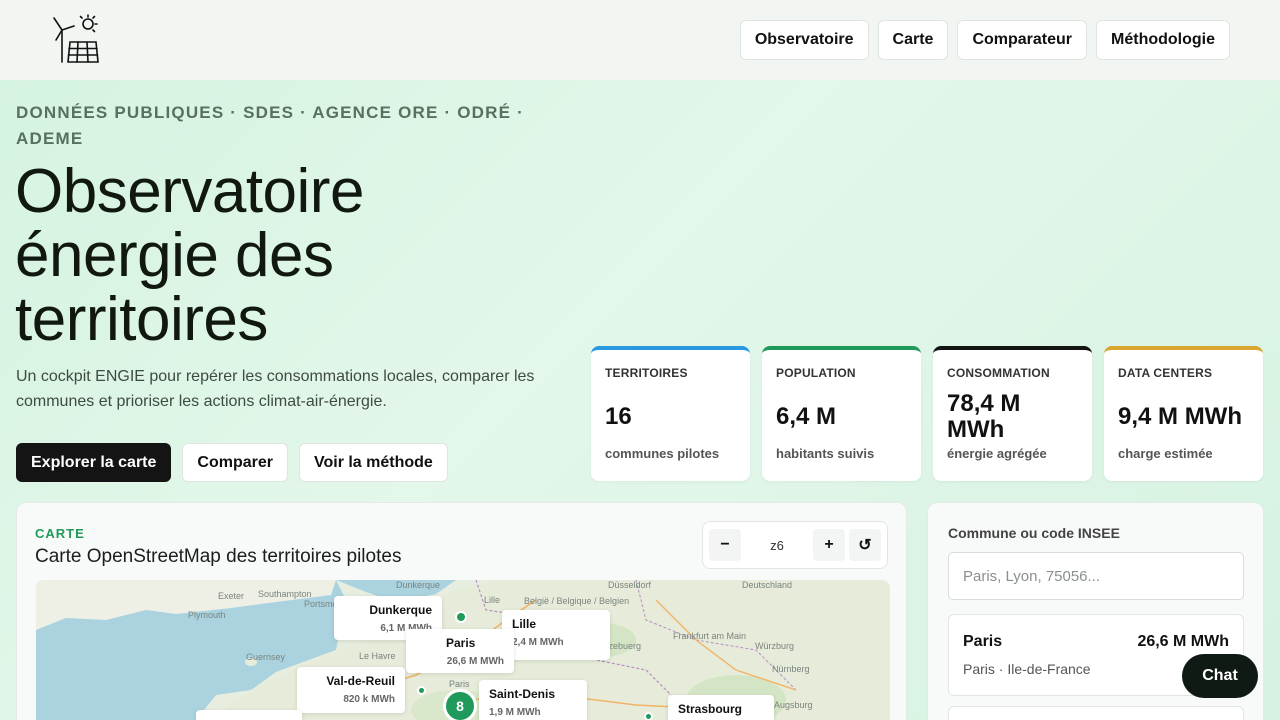 This screenshot has width=1280, height=720. Describe the element at coordinates (351, 690) in the screenshot. I see `city-label-val-de-reuil: Val-de-Reuil 820 k MWh` at that location.